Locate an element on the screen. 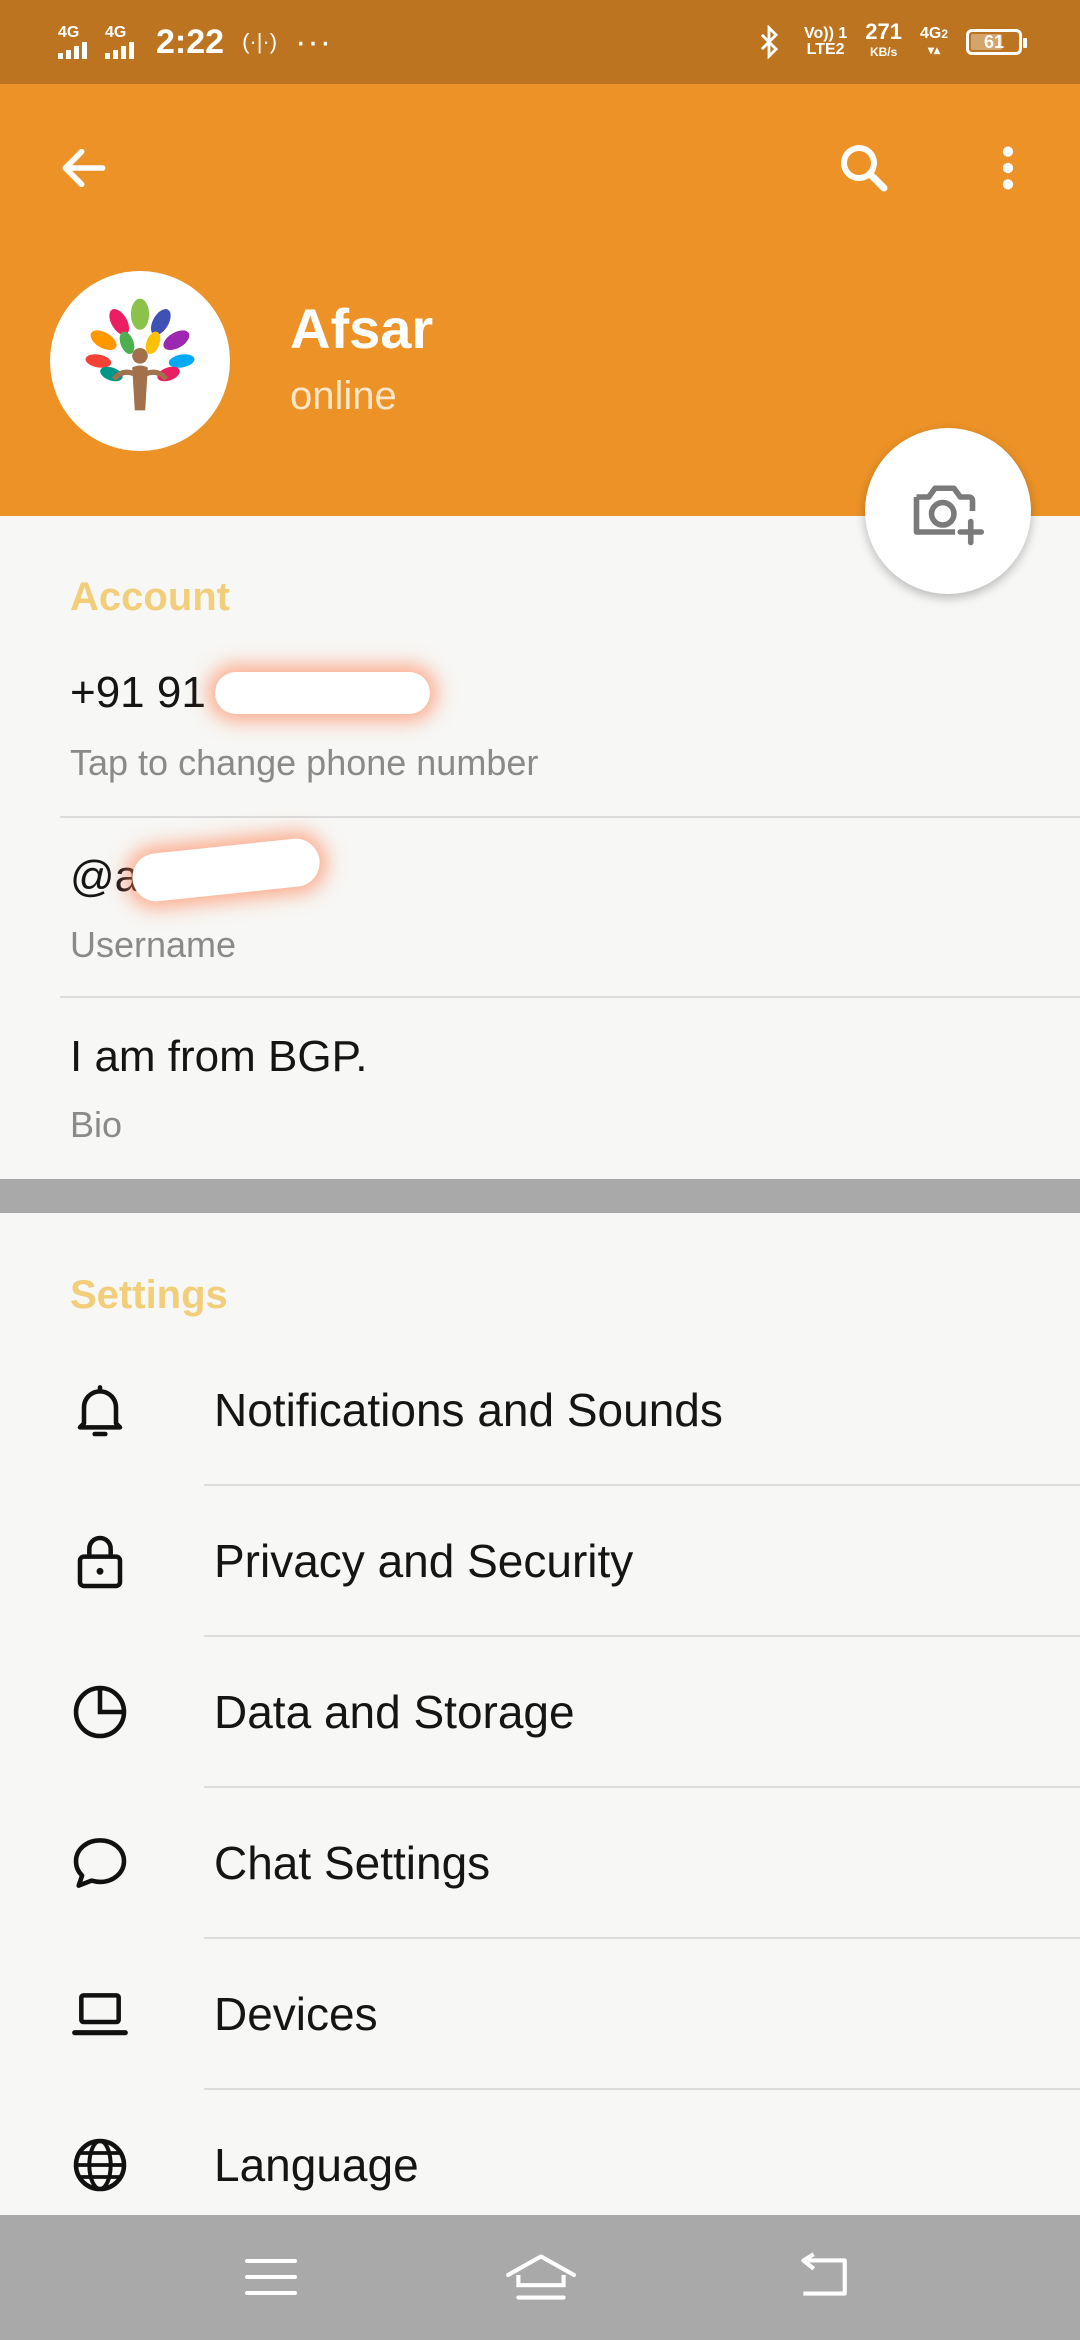  signal-1: 4G is located at coordinates (72, 42).